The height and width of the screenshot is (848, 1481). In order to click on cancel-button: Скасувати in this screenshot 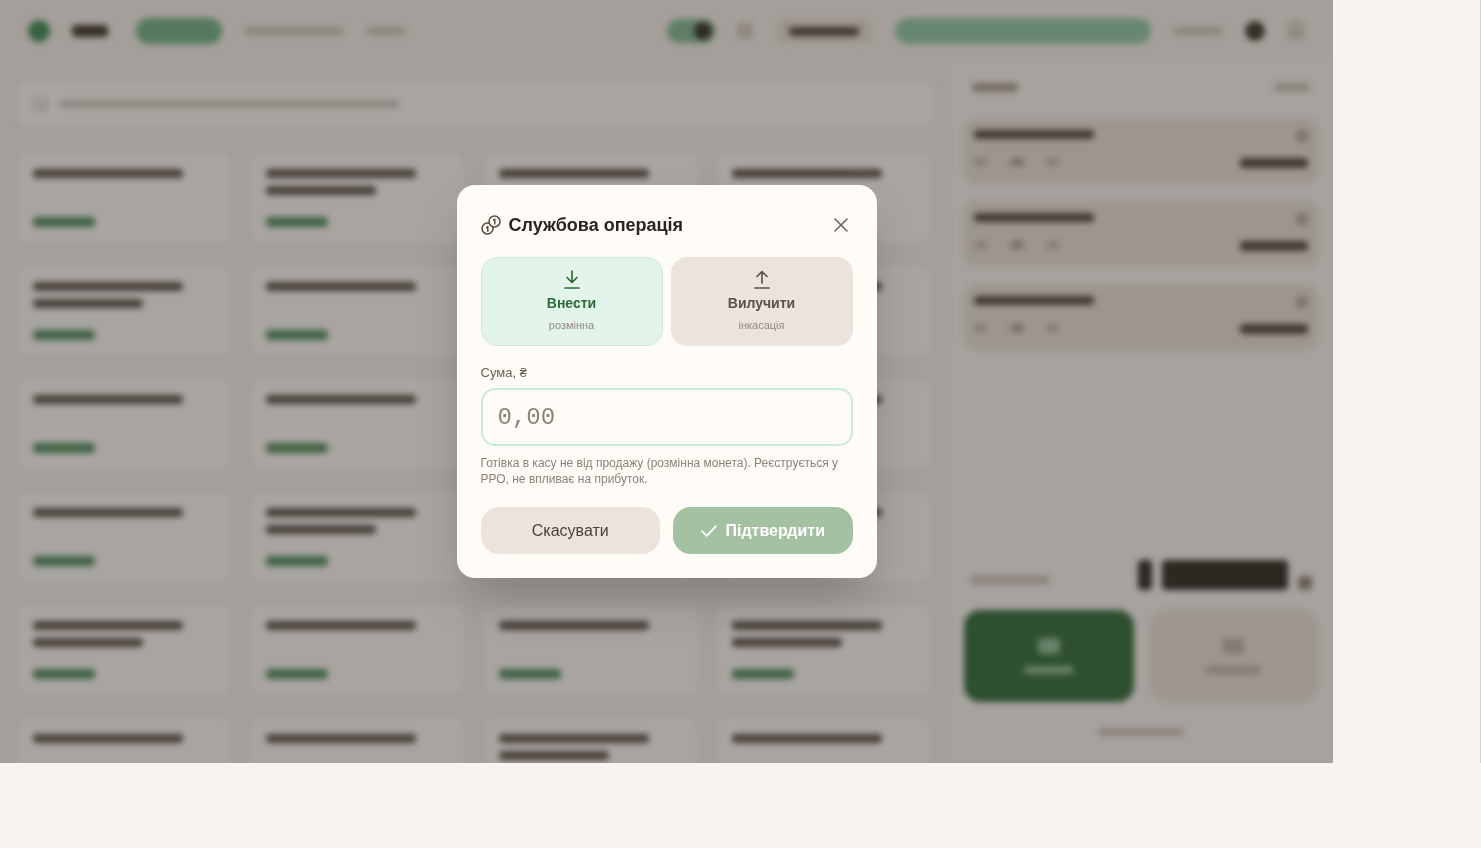, I will do `click(570, 530)`.